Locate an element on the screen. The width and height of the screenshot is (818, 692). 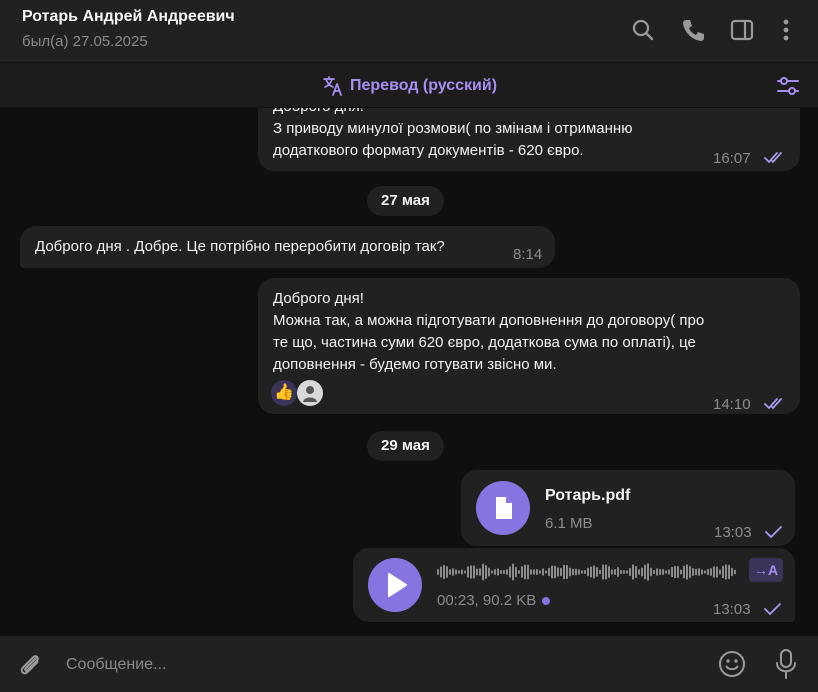
file-message: Ротарь.pdf 6.1 MB 13:03 is located at coordinates (628, 508).